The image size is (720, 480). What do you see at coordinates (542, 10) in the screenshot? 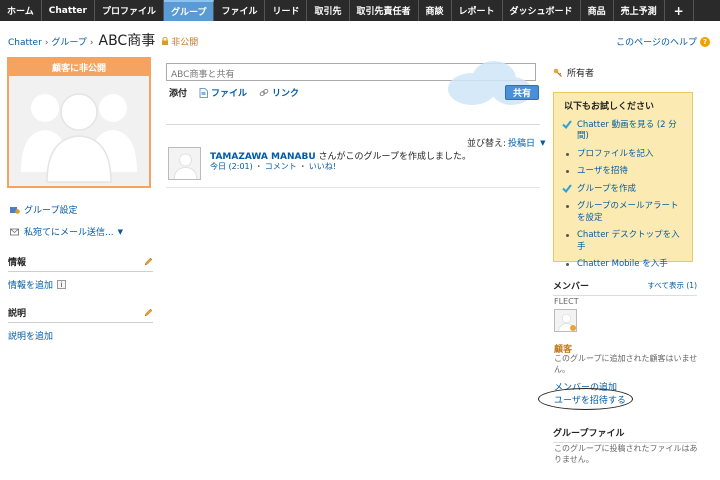
I see `tab-dashboards: ダッシュボード` at bounding box center [542, 10].